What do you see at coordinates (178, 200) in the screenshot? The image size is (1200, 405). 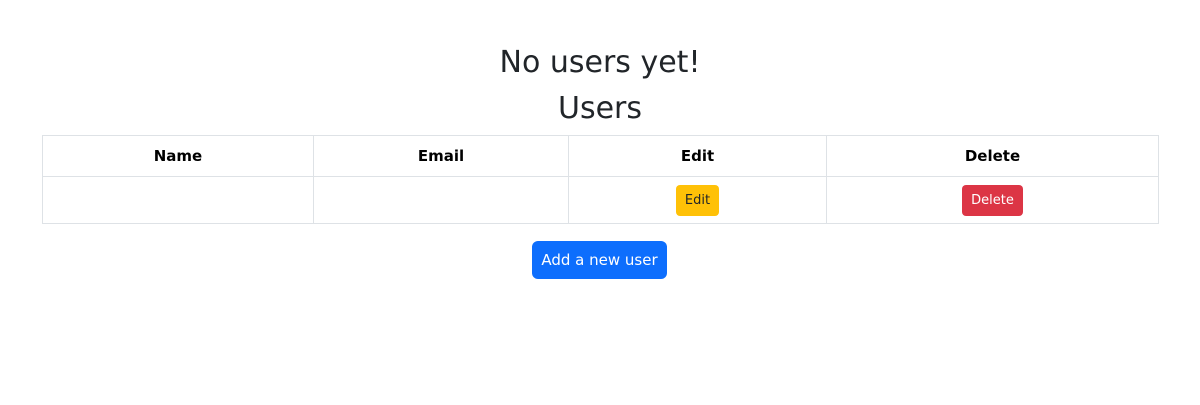 I see `cell-name` at bounding box center [178, 200].